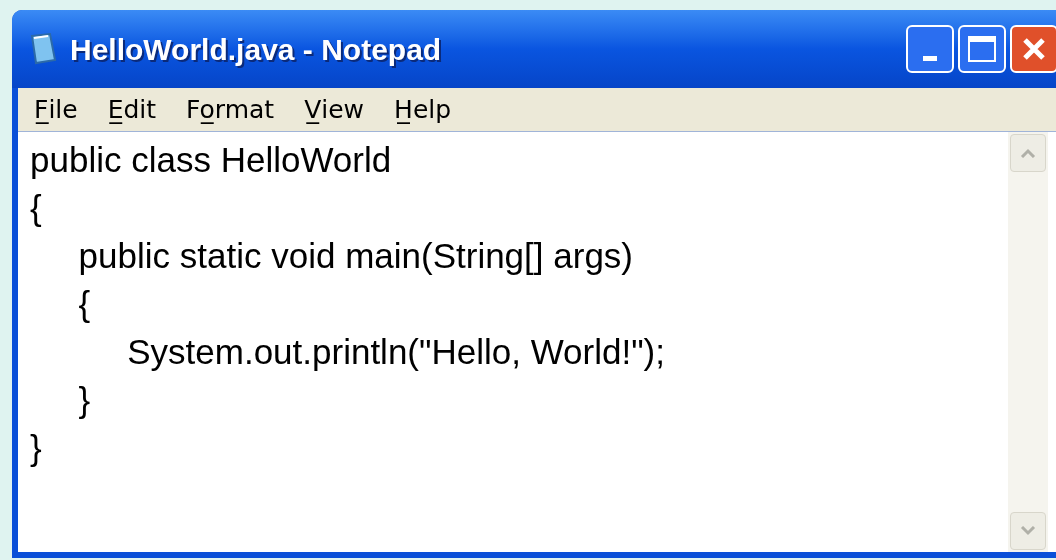 Image resolution: width=1056 pixels, height=560 pixels. Describe the element at coordinates (43, 49) in the screenshot. I see `notepad-icon` at that location.